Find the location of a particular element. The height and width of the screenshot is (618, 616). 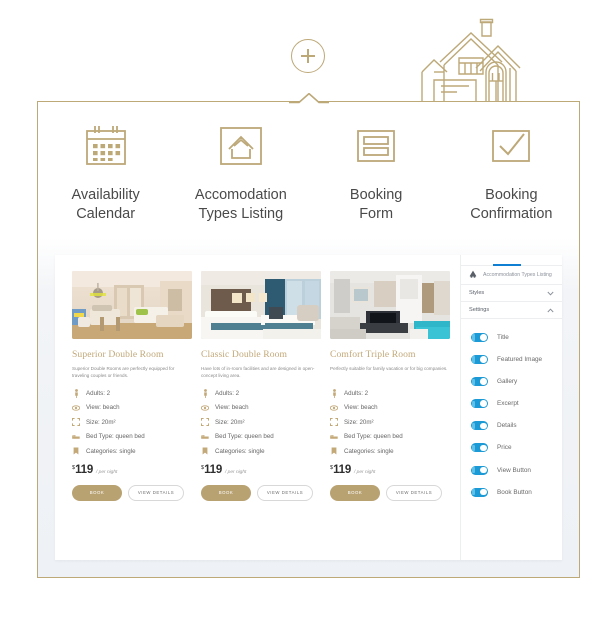

setting-label: Featured Image is located at coordinates (520, 360).